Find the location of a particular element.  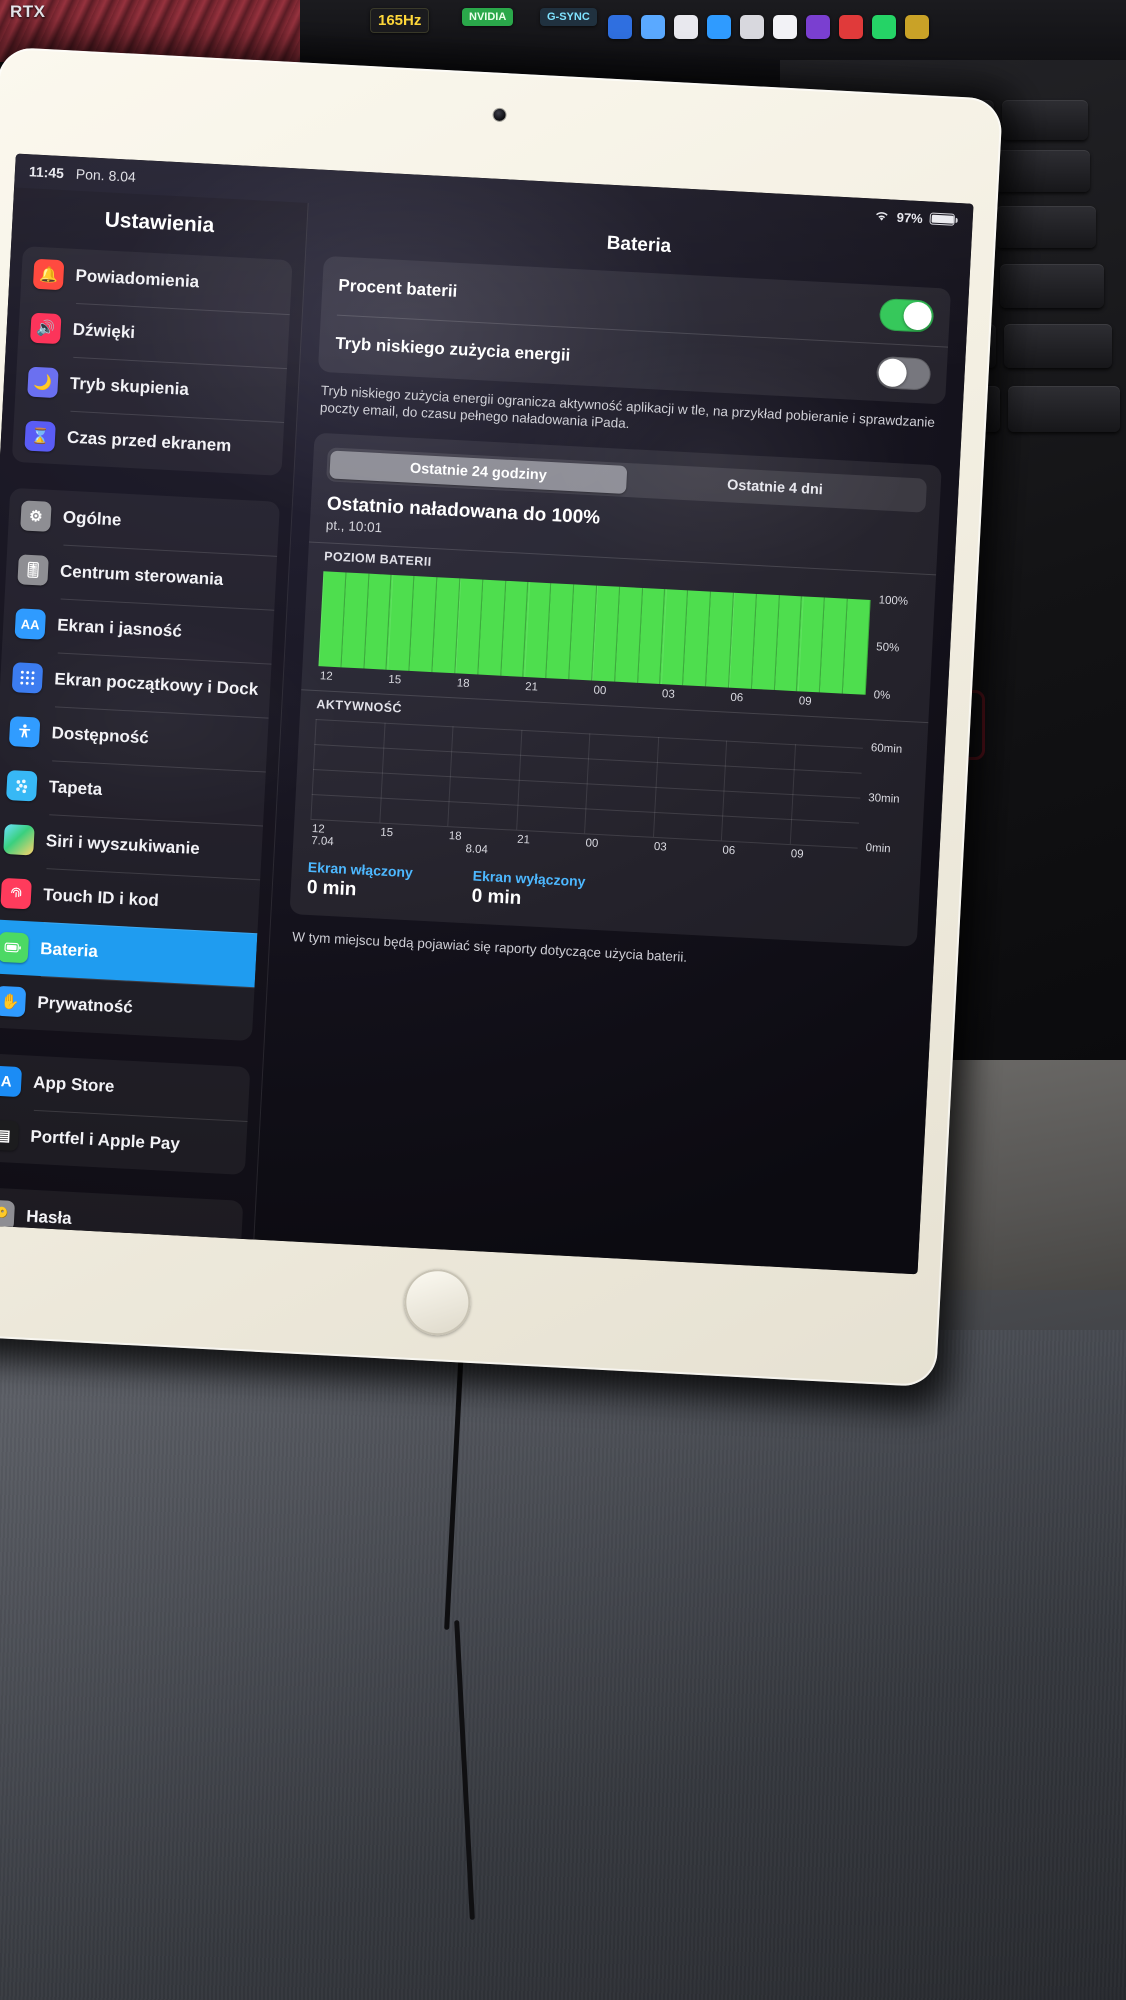

screen-off-block: Ekran wyłączony 0 min is located at coordinates (528, 890).